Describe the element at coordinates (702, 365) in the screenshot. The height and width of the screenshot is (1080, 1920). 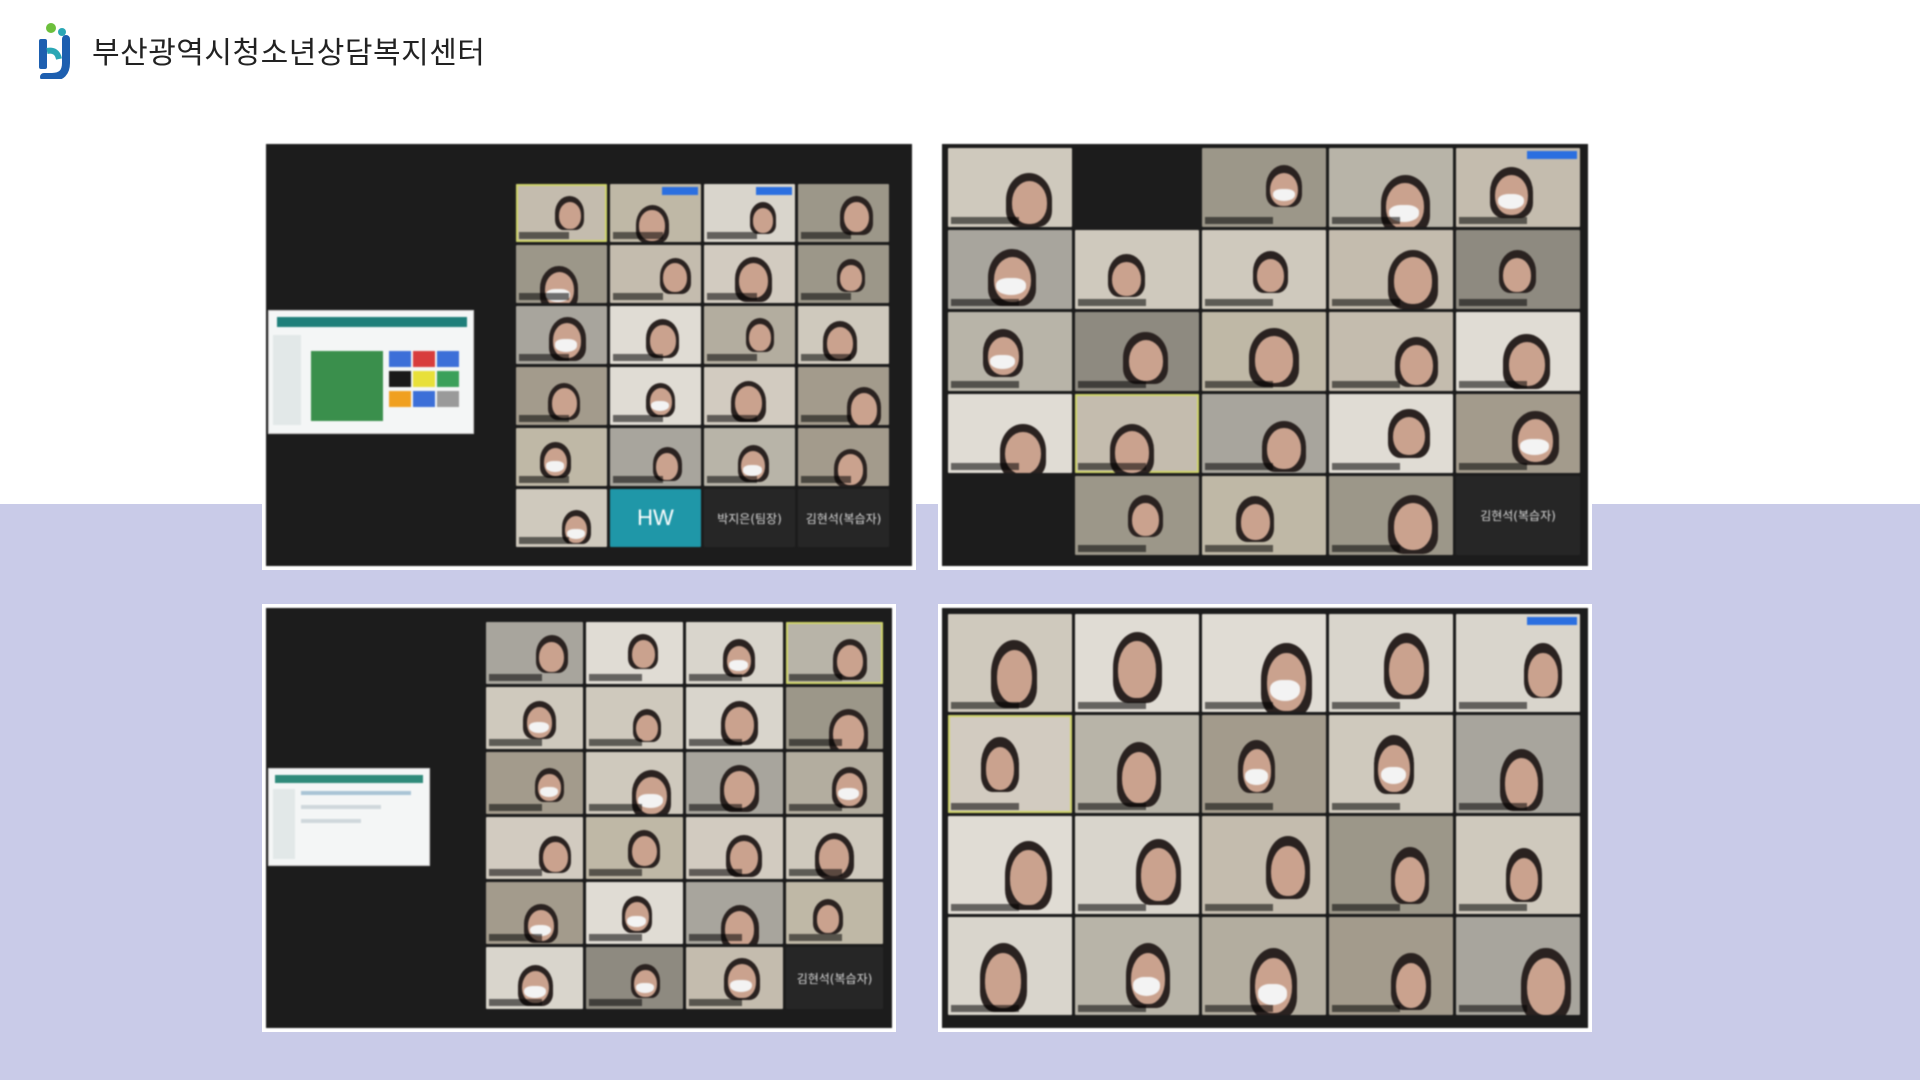
I see `participant-grid: HW 박지은(팀장) 김현석(복습자)` at that location.